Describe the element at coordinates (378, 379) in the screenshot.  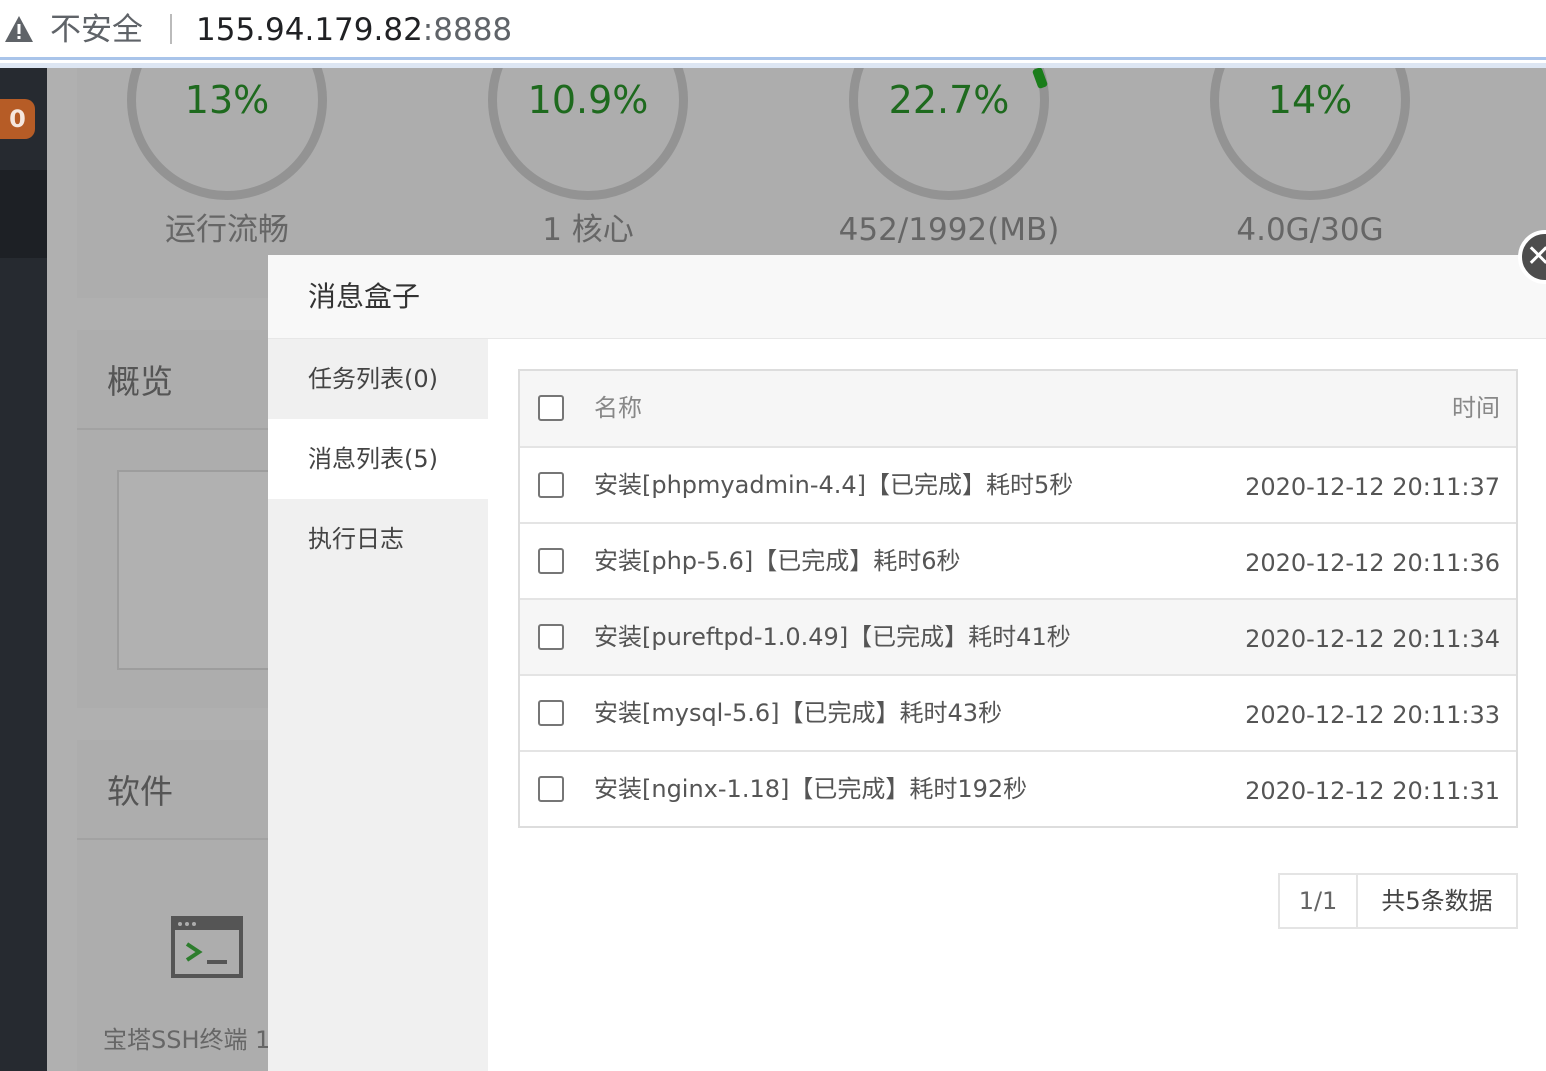
I see `tab-task-list: 任务列表(0)` at that location.